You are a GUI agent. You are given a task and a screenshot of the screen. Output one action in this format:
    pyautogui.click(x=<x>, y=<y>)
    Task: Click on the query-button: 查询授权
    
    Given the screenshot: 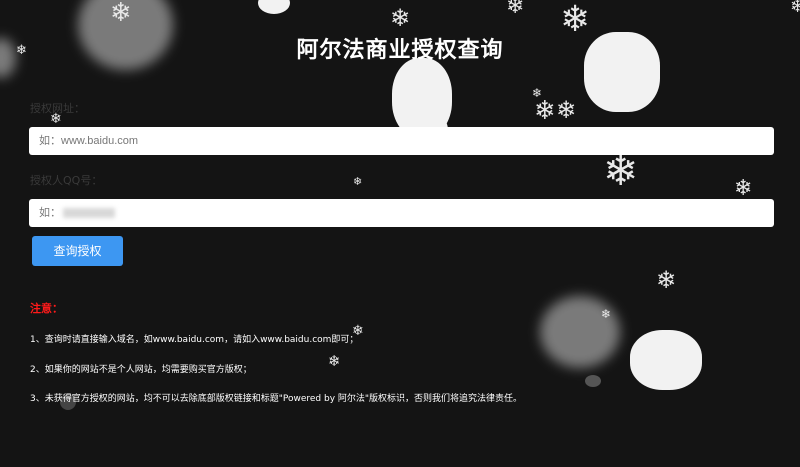 What is the action you would take?
    pyautogui.click(x=77, y=251)
    